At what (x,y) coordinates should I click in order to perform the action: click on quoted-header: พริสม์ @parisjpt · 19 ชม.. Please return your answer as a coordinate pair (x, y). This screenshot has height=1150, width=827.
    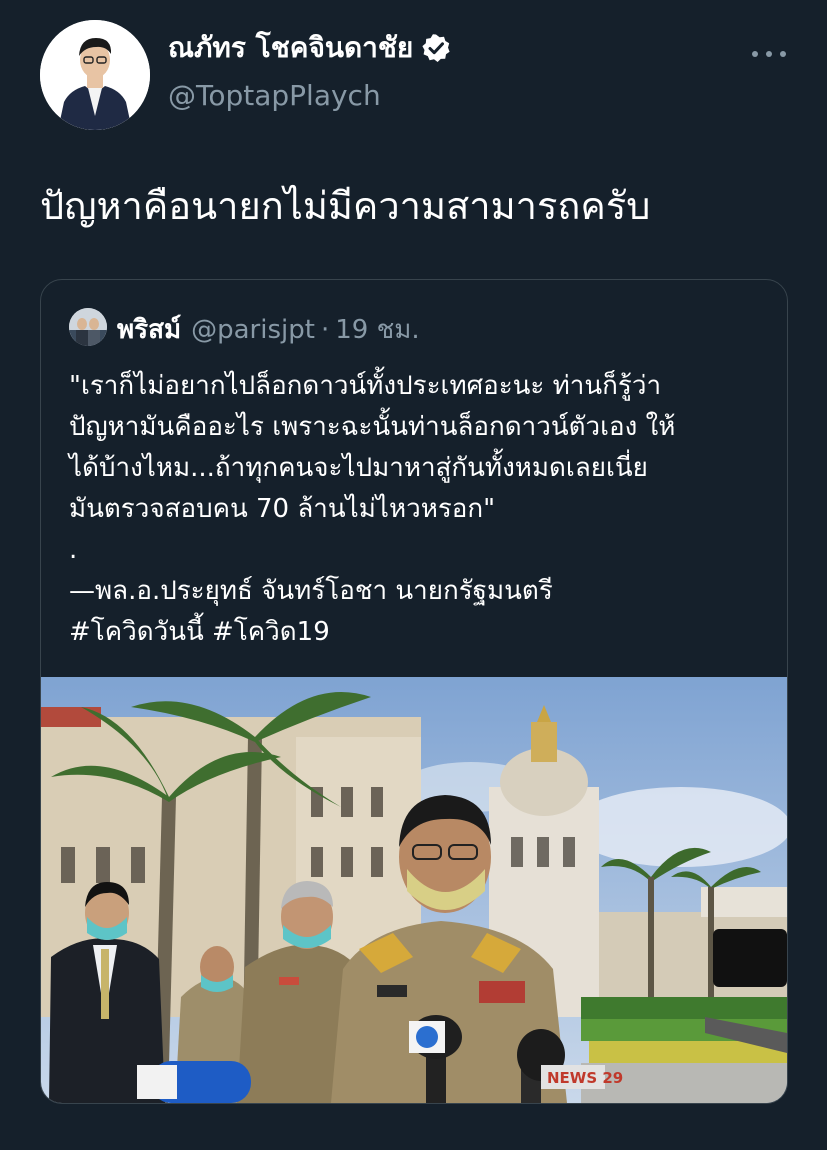
    Looking at the image, I should click on (268, 329).